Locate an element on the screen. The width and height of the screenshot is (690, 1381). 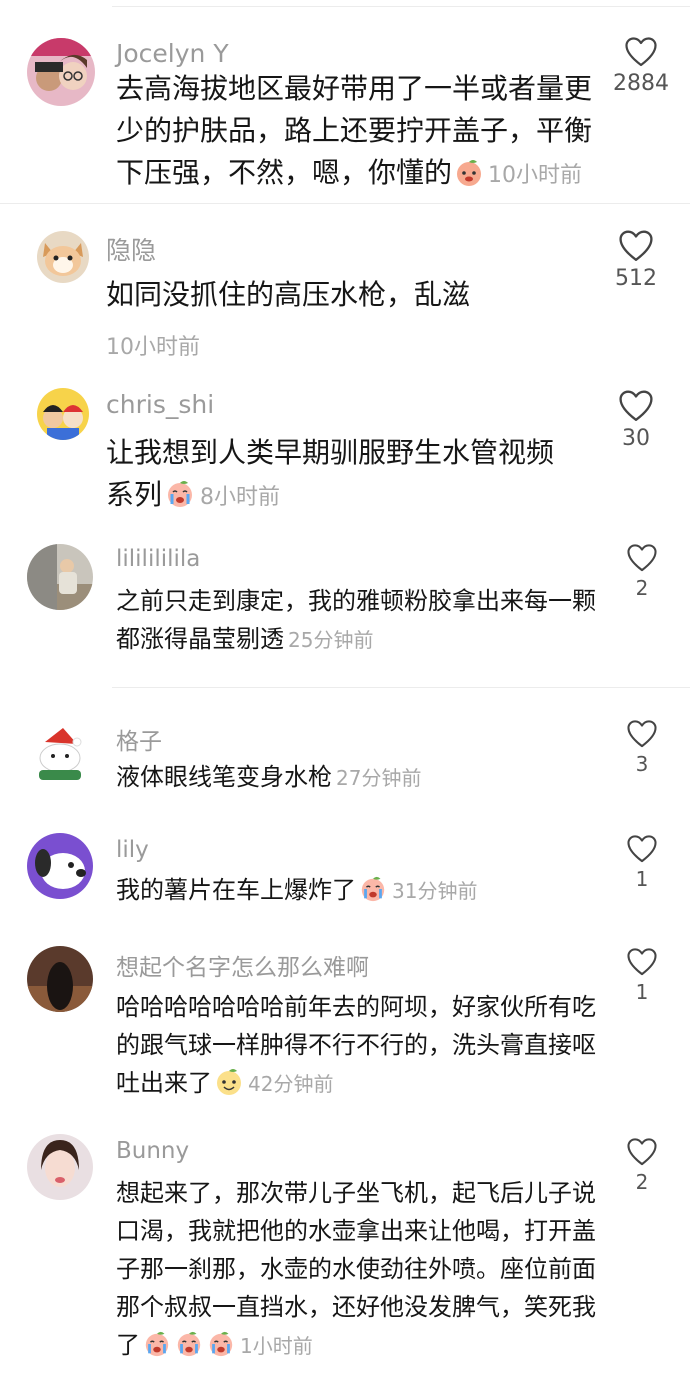
username: 隐隐 is located at coordinates (131, 249).